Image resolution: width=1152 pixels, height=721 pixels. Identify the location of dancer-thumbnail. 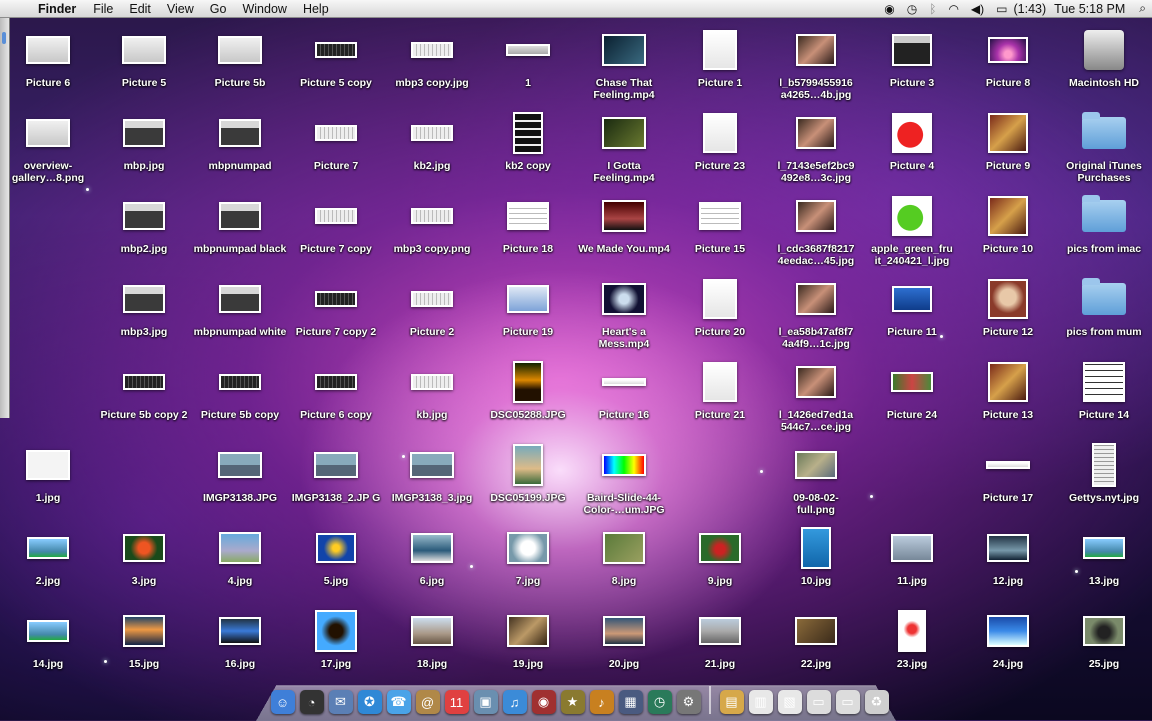
(912, 631).